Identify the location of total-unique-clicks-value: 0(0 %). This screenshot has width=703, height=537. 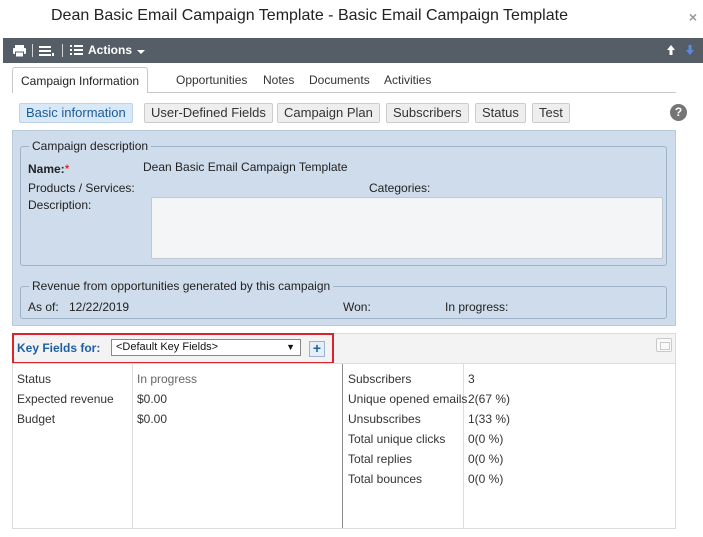
(486, 439).